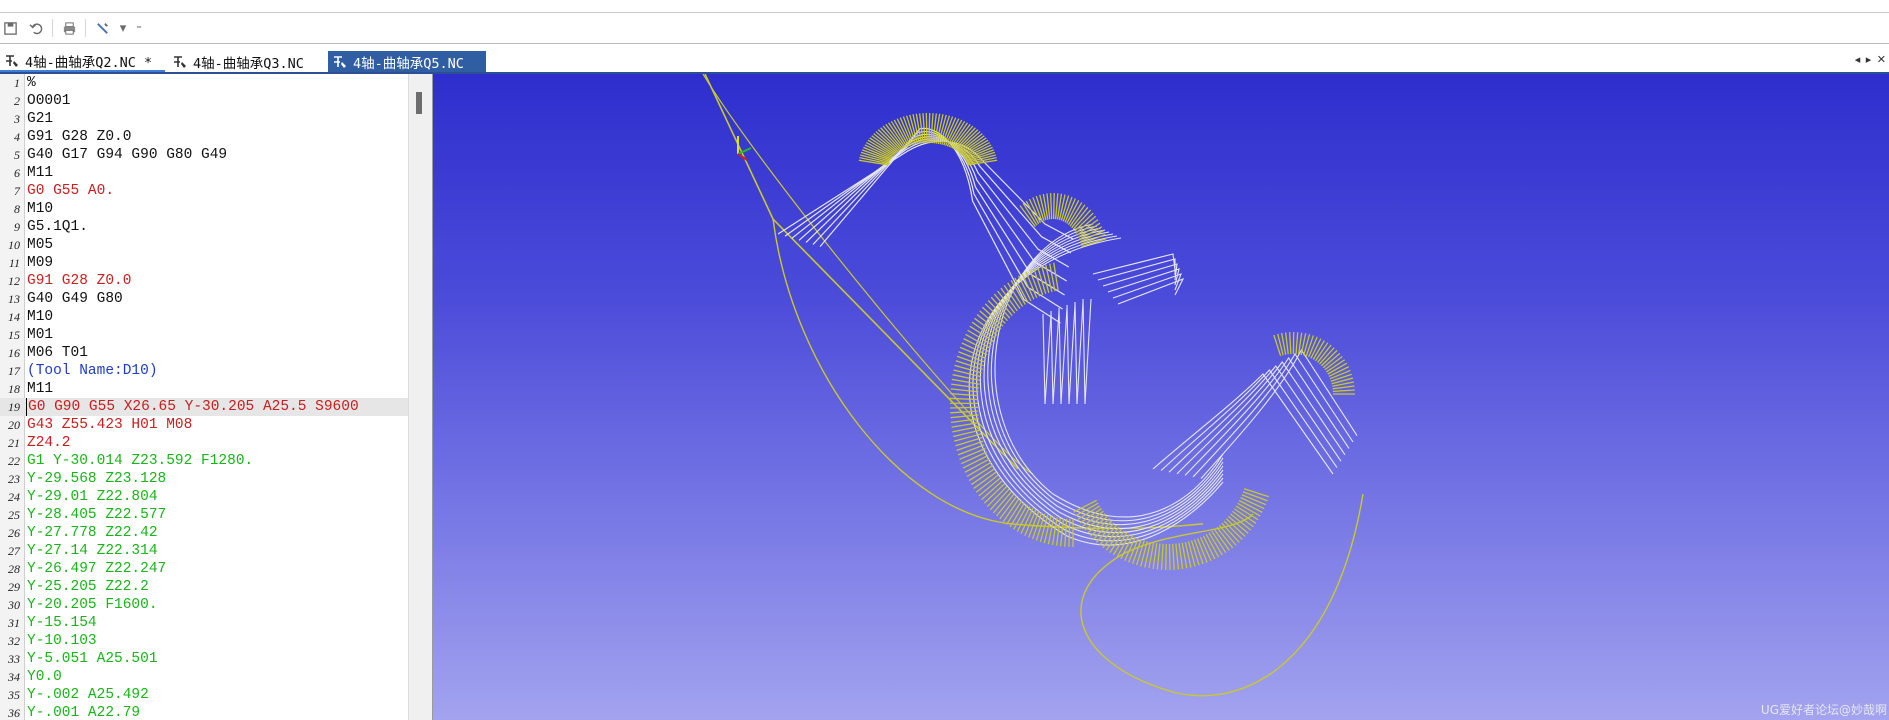  I want to click on code-text: Y-20.205 F1600., so click(92, 605).